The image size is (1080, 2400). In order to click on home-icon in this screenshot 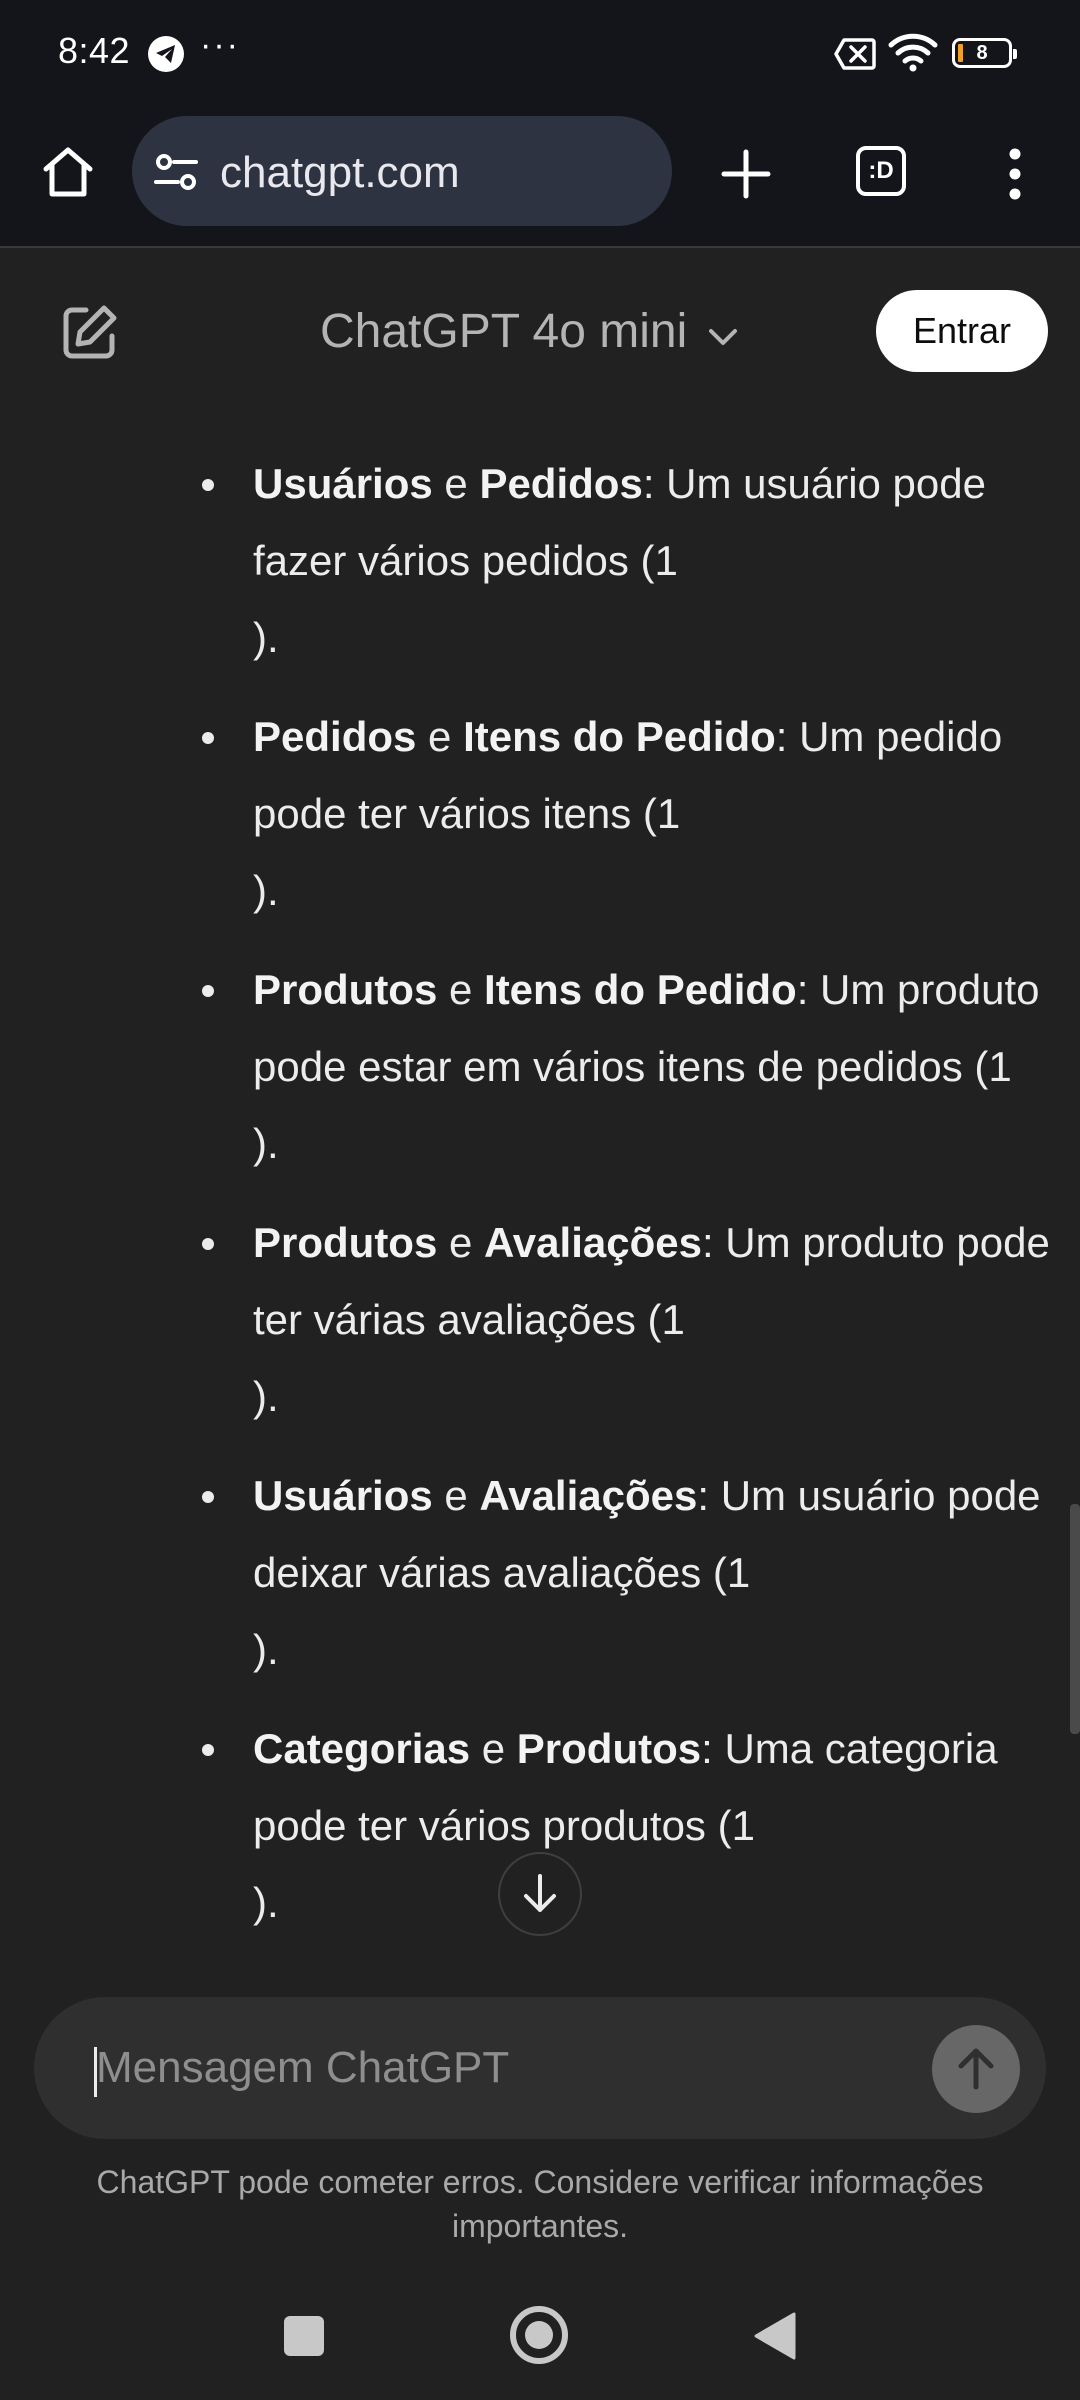, I will do `click(68, 172)`.